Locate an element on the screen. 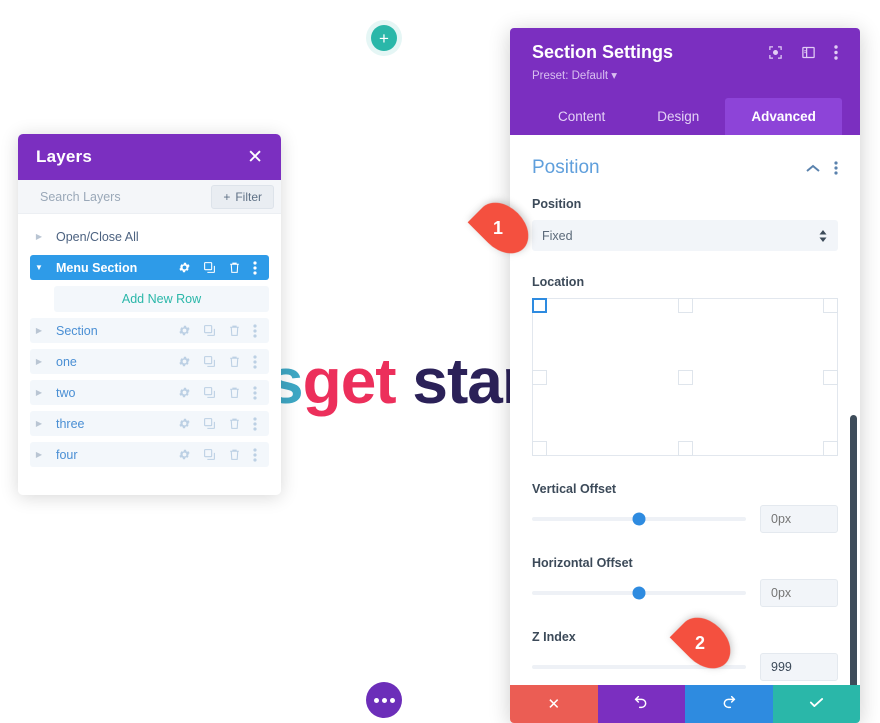  undo-button is located at coordinates (641, 704).